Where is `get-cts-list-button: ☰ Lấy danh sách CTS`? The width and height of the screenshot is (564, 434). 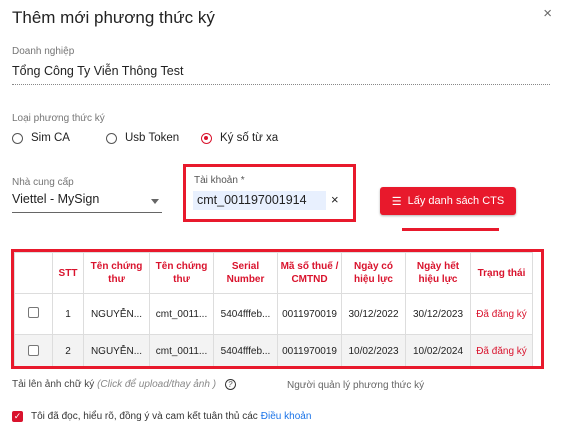 get-cts-list-button: ☰ Lấy danh sách CTS is located at coordinates (448, 201).